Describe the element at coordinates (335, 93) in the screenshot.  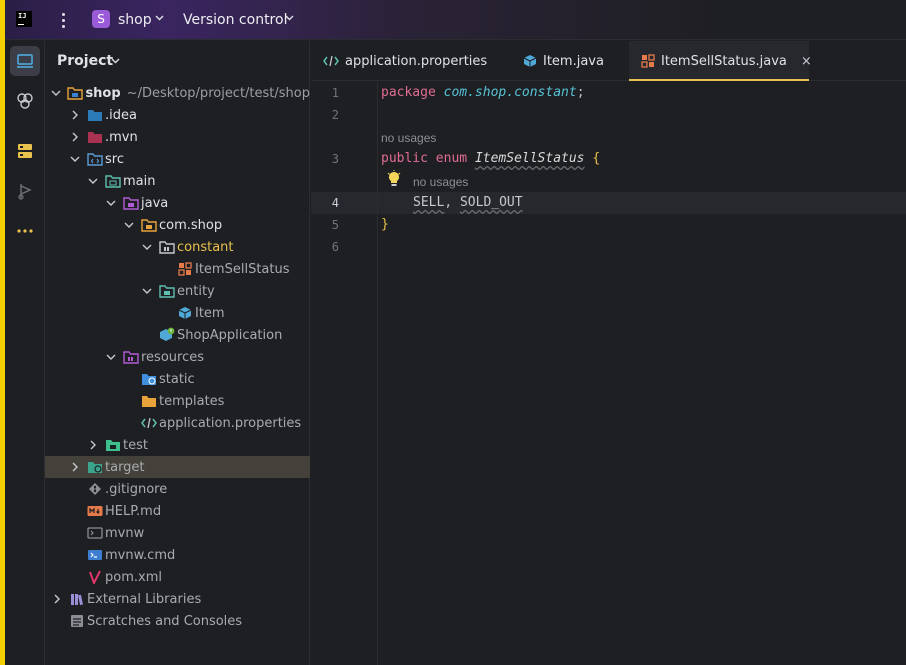
I see `line-number: 1` at that location.